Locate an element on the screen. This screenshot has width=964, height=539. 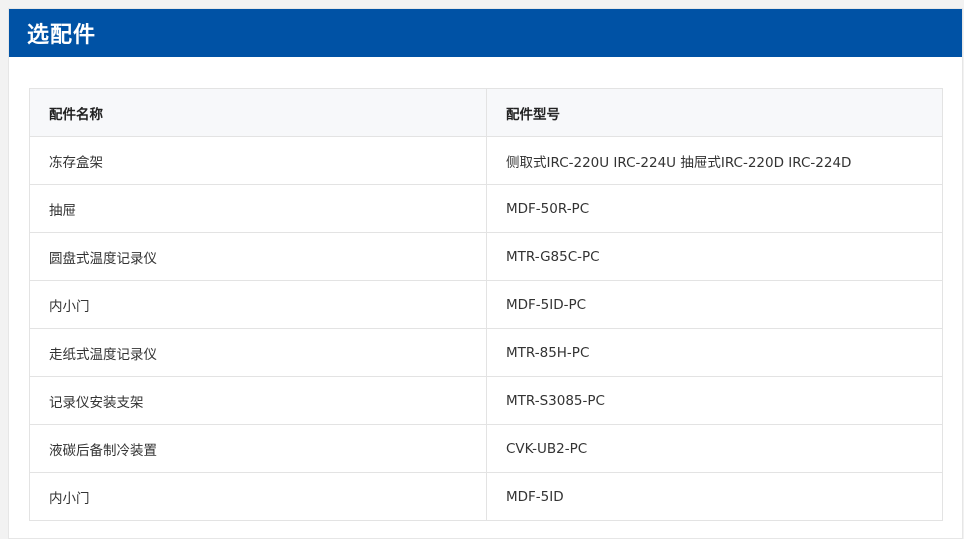
section-title-bar: 选配件 is located at coordinates (485, 33).